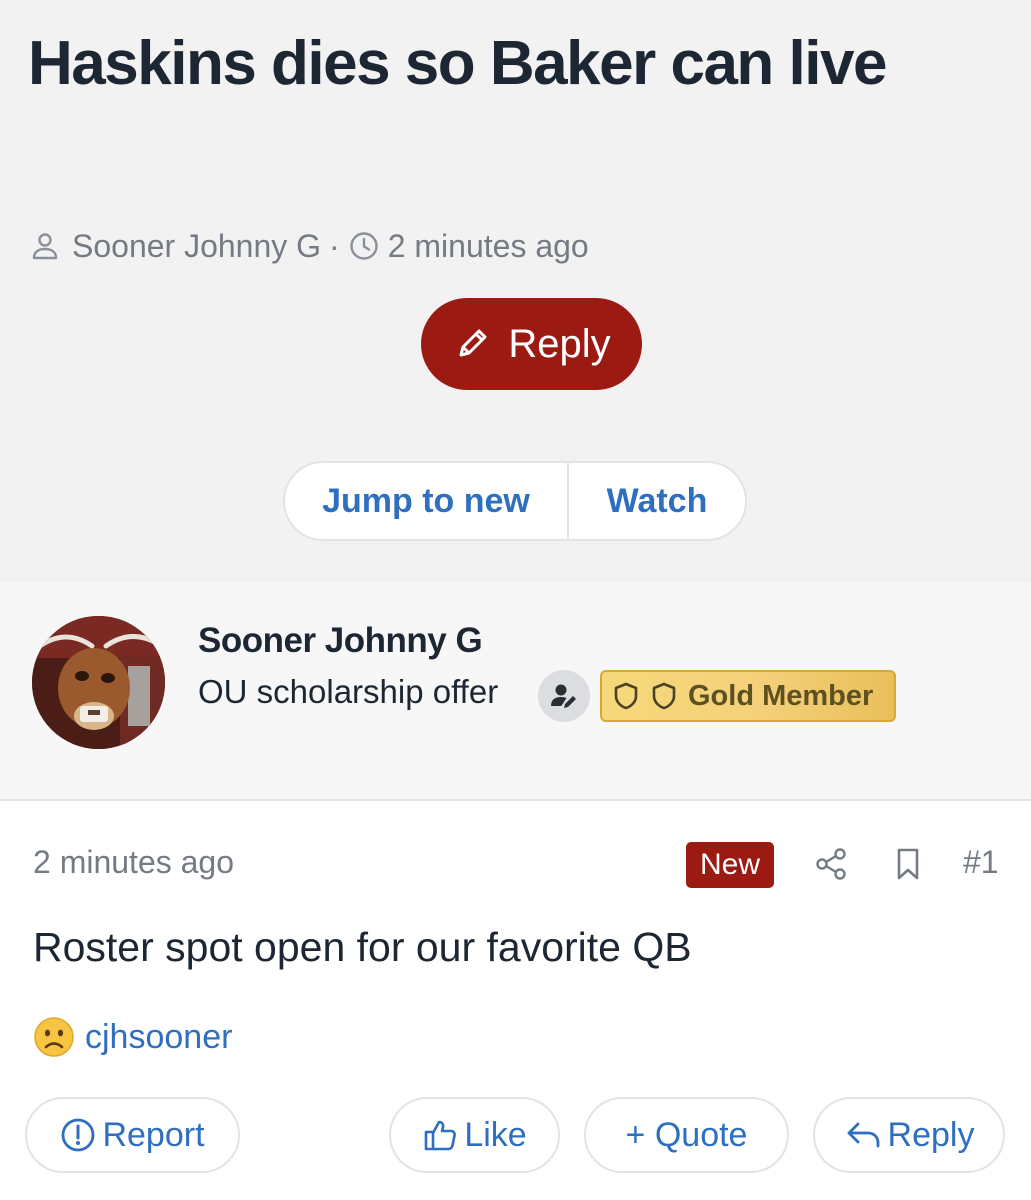  I want to click on exclamation-circle-icon, so click(78, 1135).